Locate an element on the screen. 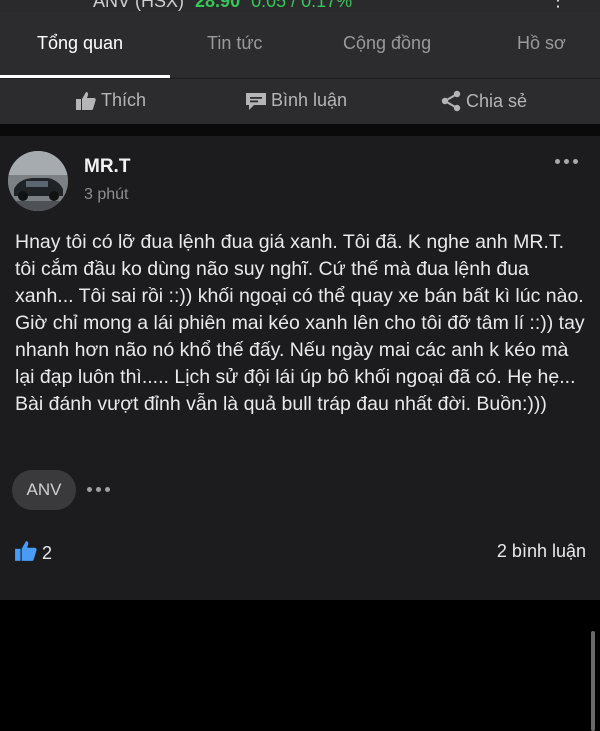 The width and height of the screenshot is (600, 731). tab-tong-quan: Tổng quan is located at coordinates (80, 43).